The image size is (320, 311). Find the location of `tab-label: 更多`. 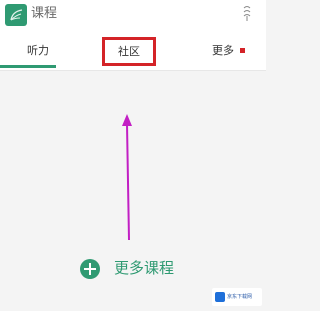

tab-label: 更多 is located at coordinates (223, 50).